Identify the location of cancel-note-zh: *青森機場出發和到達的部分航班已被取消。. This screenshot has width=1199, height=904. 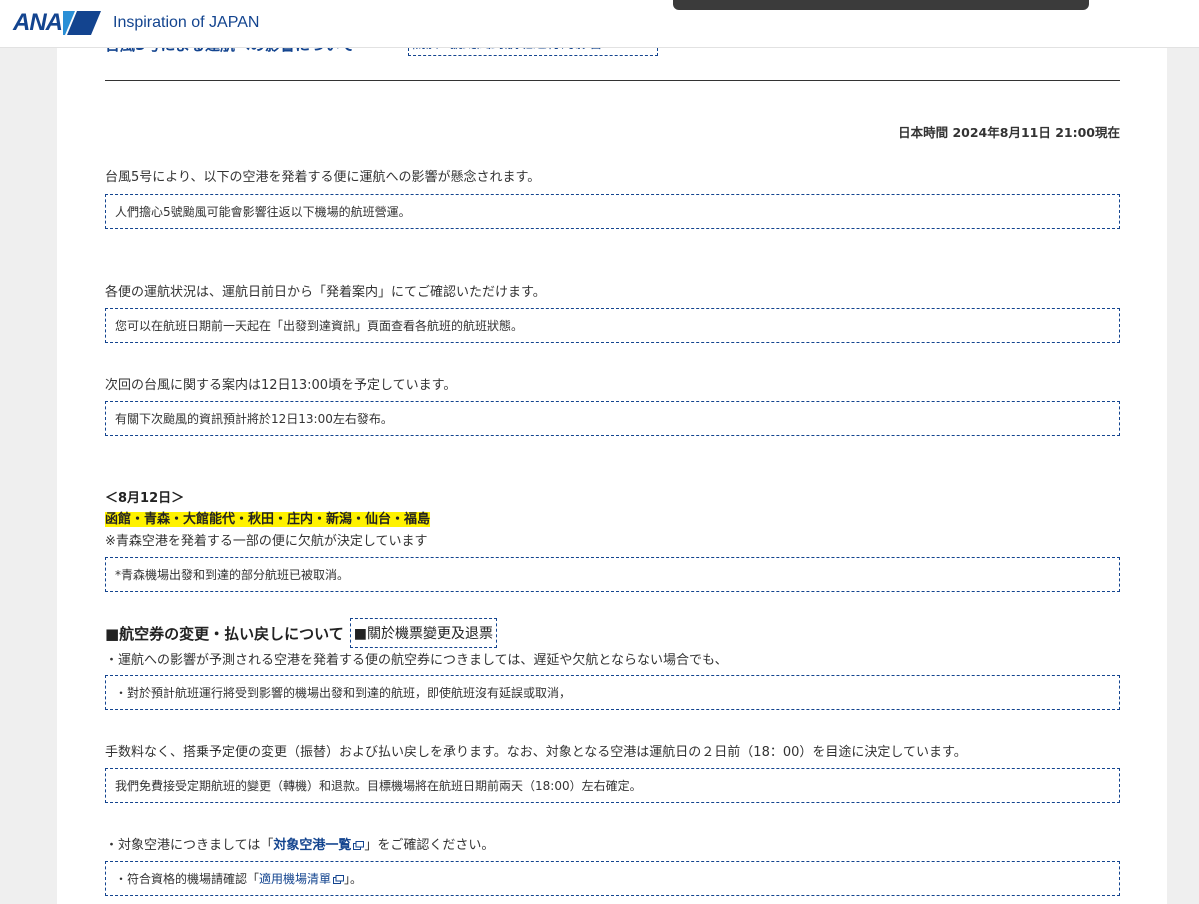
(232, 575).